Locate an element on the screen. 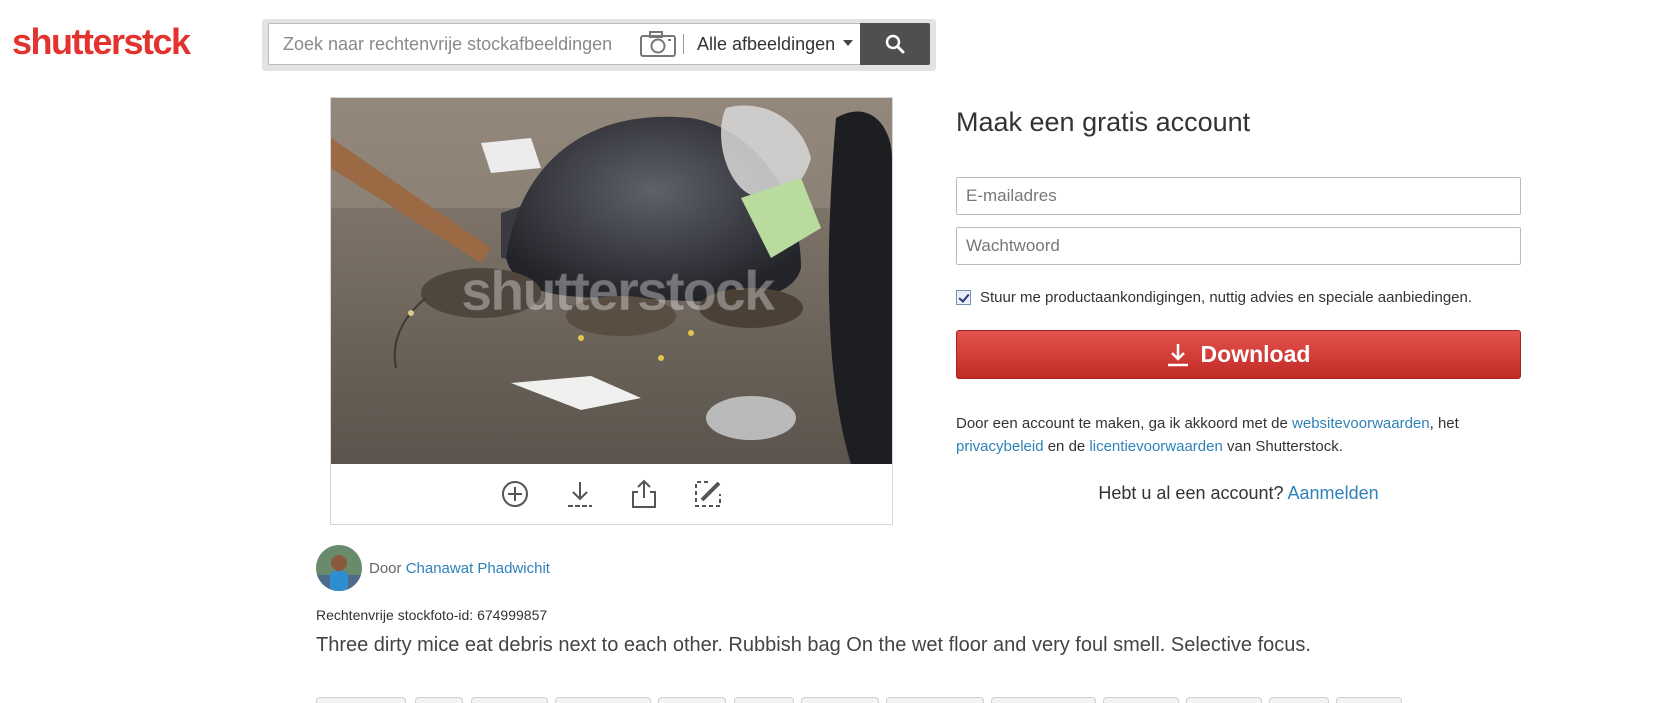 The height and width of the screenshot is (703, 1655). have-account-prompt: Hebt u al een account? Aanmelden is located at coordinates (1238, 493).